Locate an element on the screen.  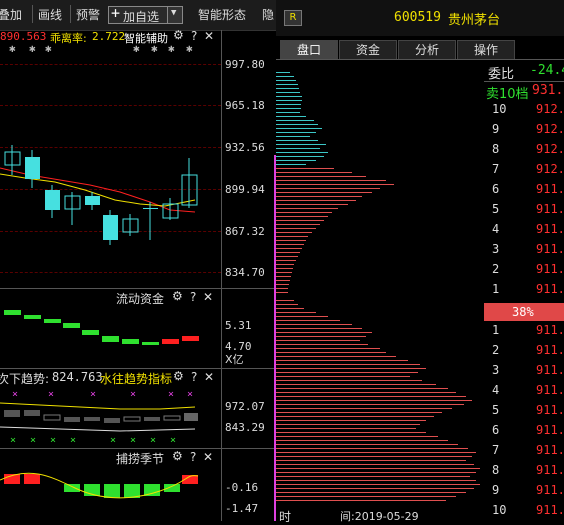
season-bar is located at coordinates (32, 479).